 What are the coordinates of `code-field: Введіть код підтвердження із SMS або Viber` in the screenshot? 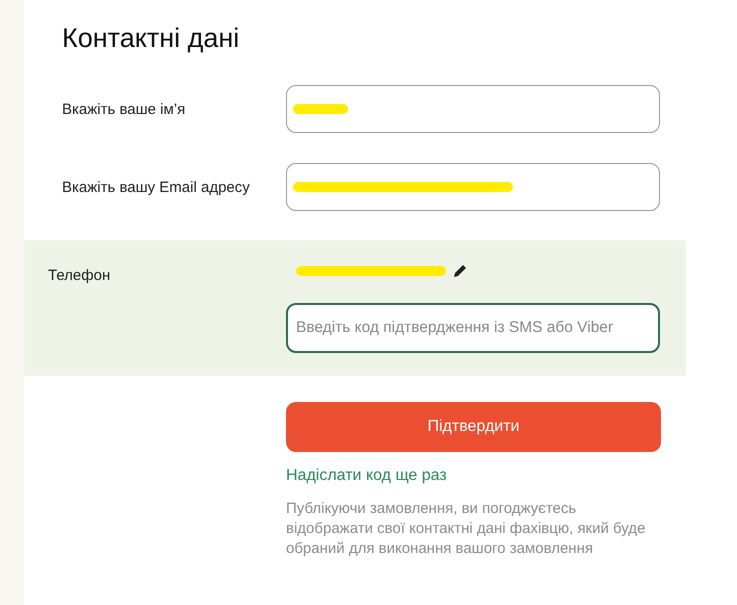 It's located at (473, 328).